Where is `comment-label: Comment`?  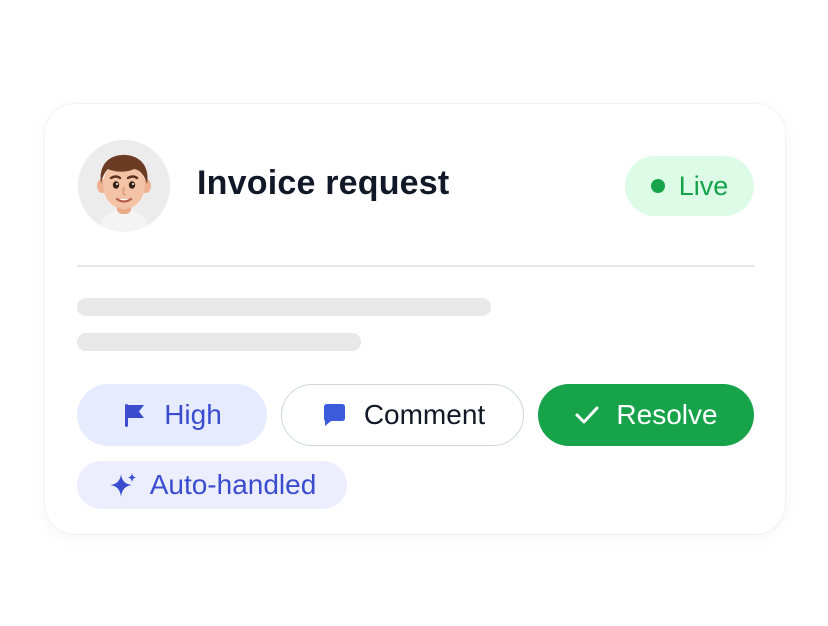 comment-label: Comment is located at coordinates (424, 414).